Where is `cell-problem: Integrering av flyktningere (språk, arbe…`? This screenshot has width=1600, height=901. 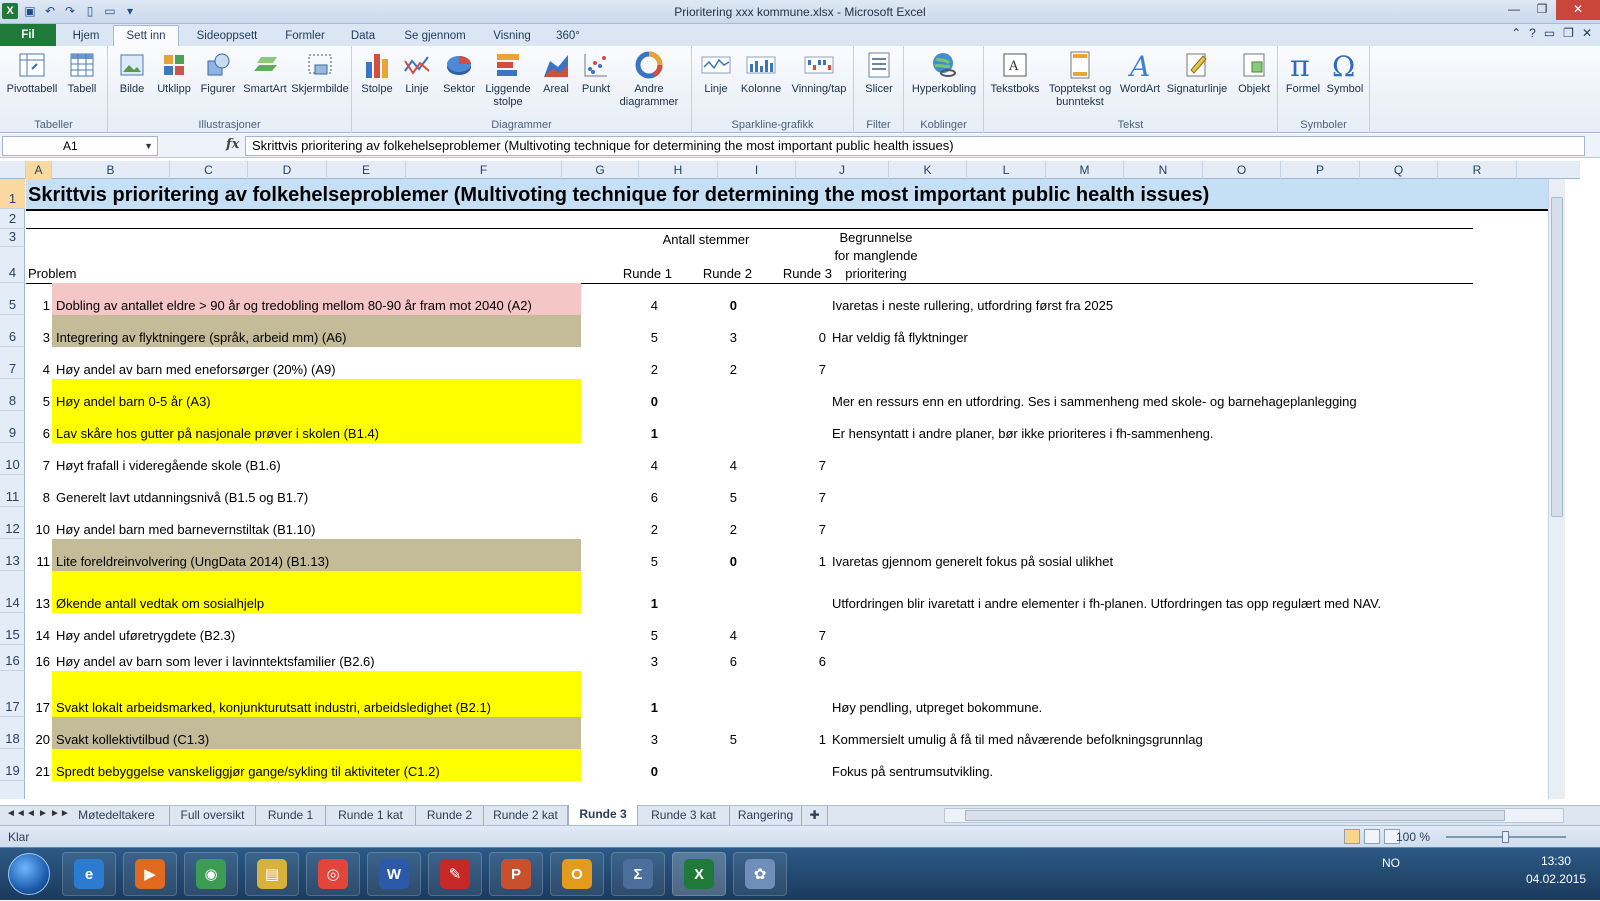 cell-problem: Integrering av flyktningere (språk, arbe… is located at coordinates (201, 331).